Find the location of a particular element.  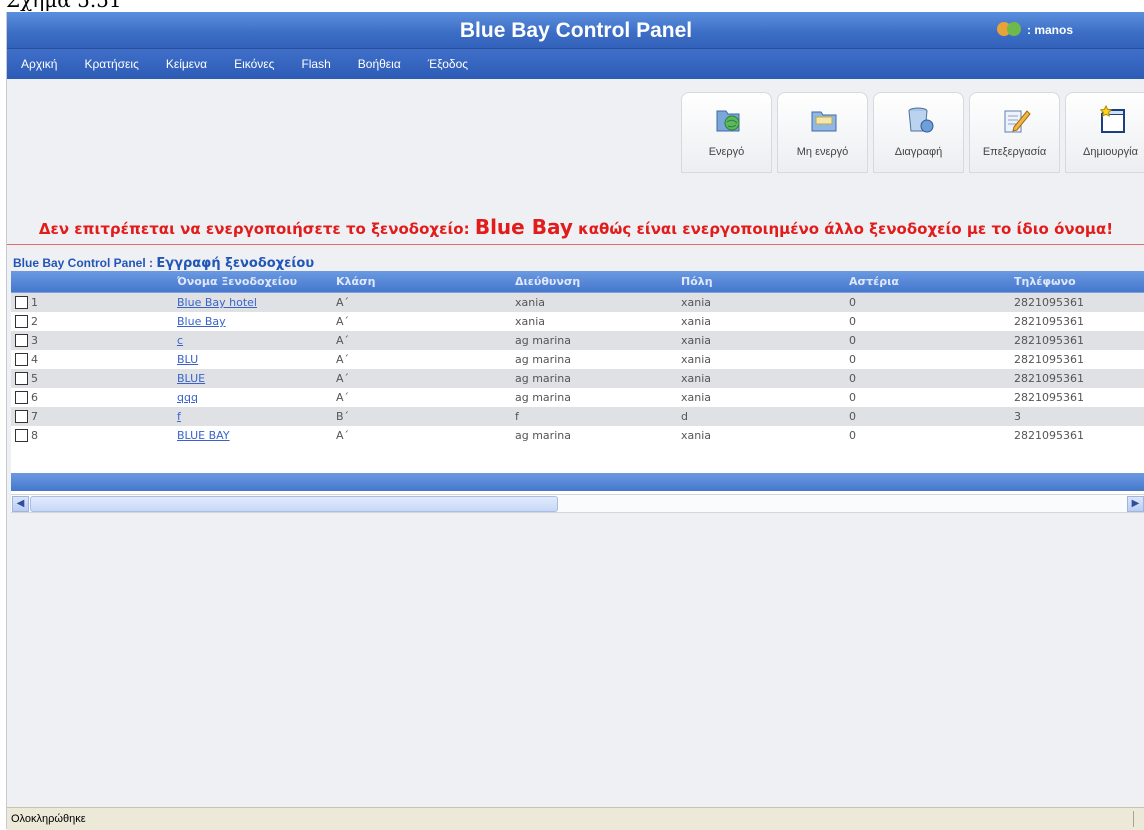

table-row: 8 BLUE BAY A΄ ag marina xania 0 2821095361 is located at coordinates (577, 435).